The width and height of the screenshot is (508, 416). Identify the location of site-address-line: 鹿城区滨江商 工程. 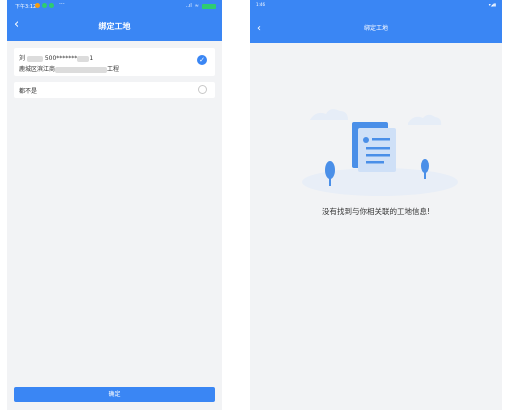
(69, 68).